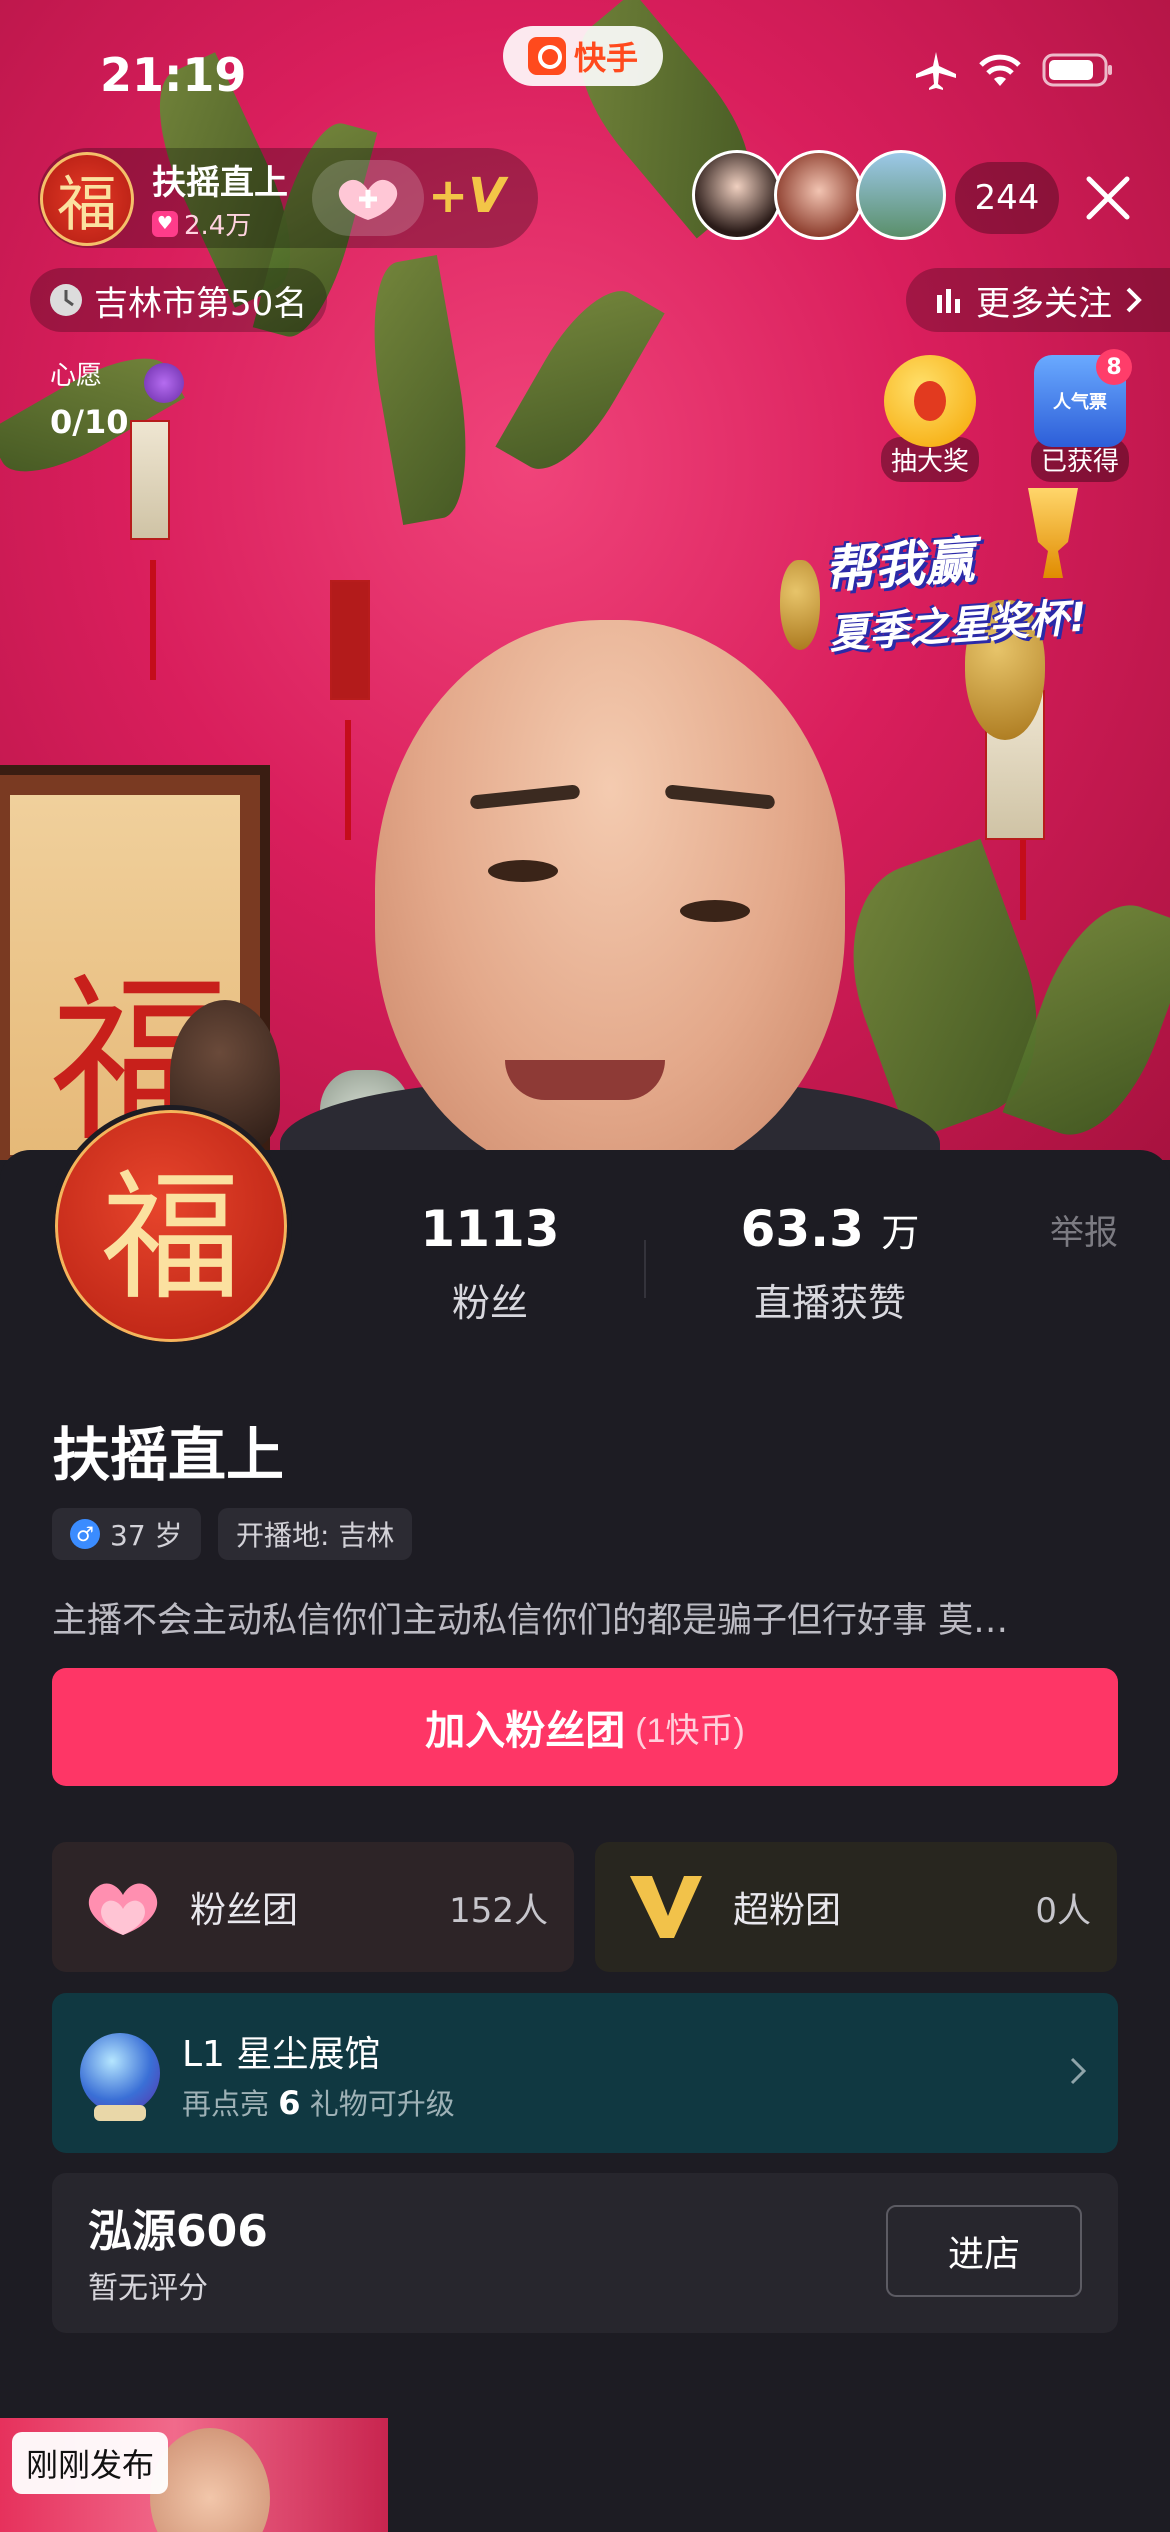  What do you see at coordinates (936, 71) in the screenshot?
I see `airplane-icon` at bounding box center [936, 71].